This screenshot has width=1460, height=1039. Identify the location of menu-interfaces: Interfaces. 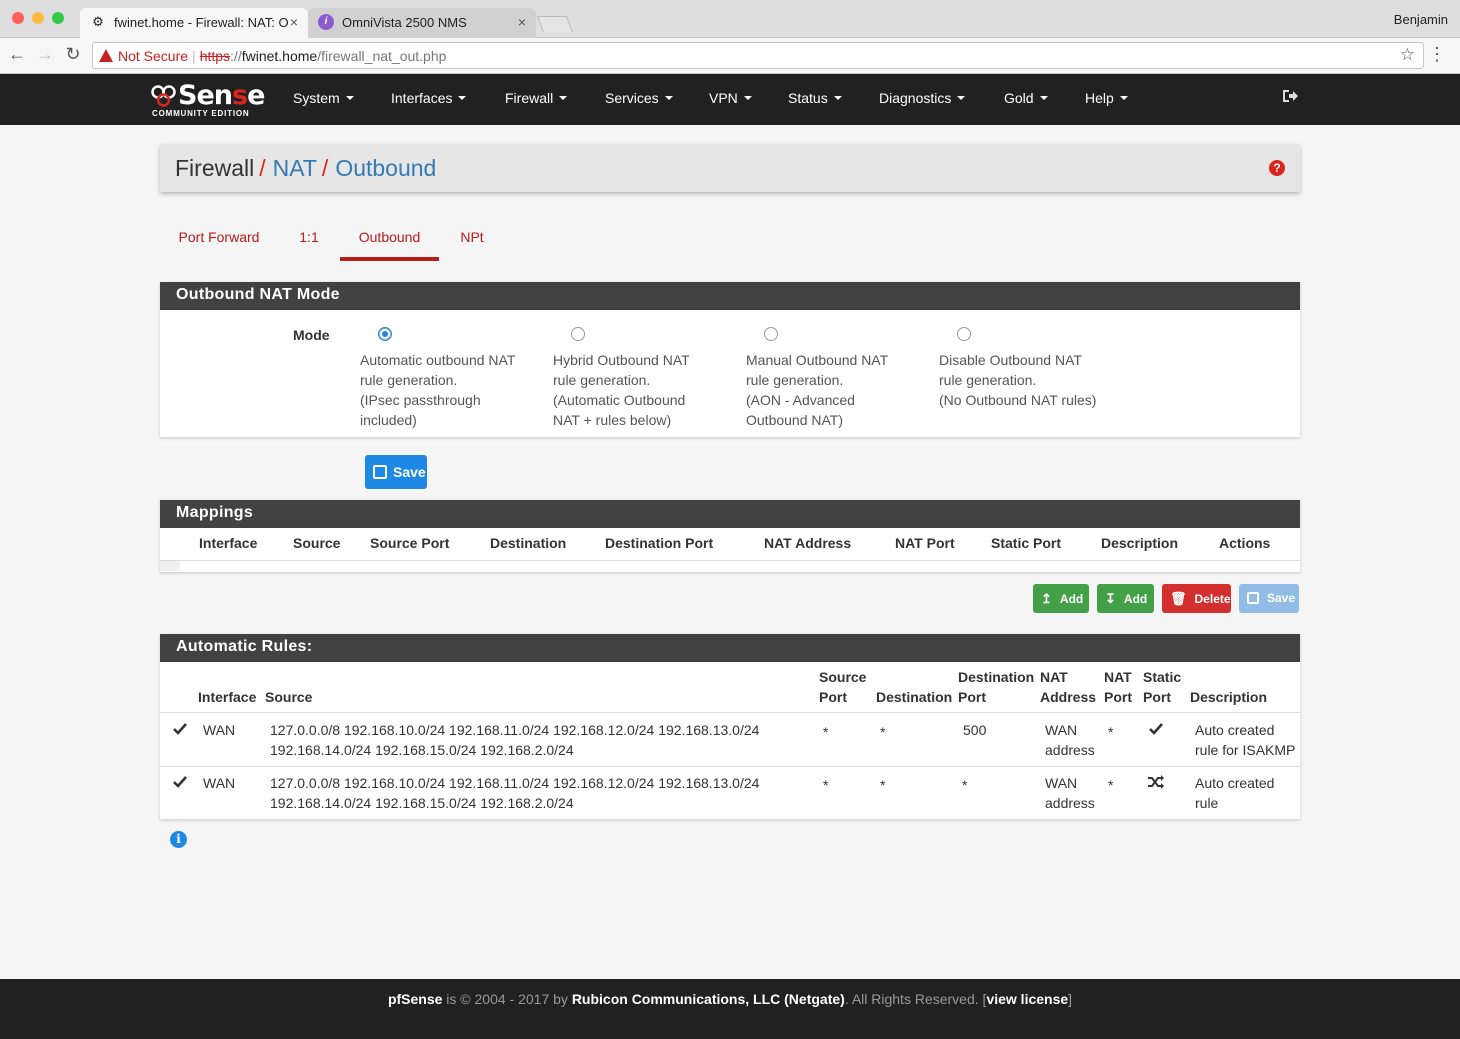
(429, 98).